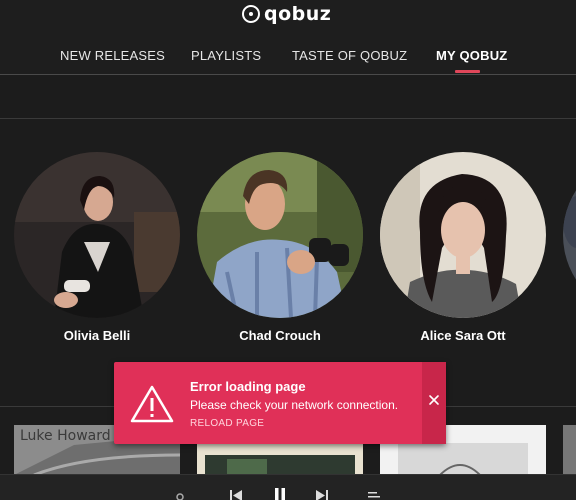  I want to click on toast-close-area, so click(434, 403).